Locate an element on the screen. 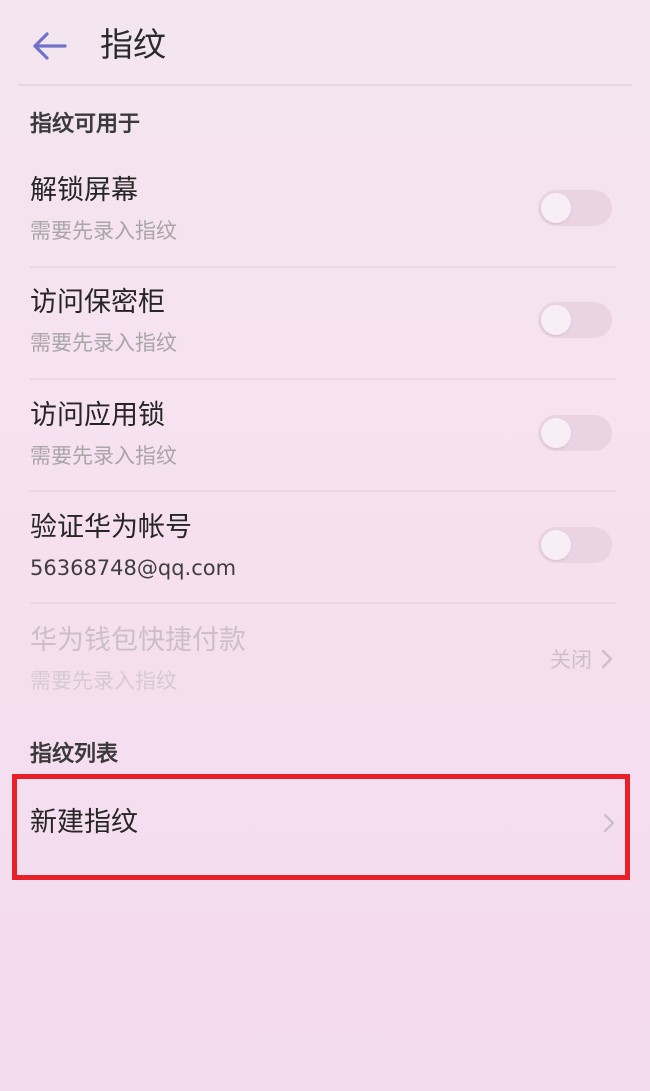 The width and height of the screenshot is (650, 1091). safe-box-toggle is located at coordinates (575, 320).